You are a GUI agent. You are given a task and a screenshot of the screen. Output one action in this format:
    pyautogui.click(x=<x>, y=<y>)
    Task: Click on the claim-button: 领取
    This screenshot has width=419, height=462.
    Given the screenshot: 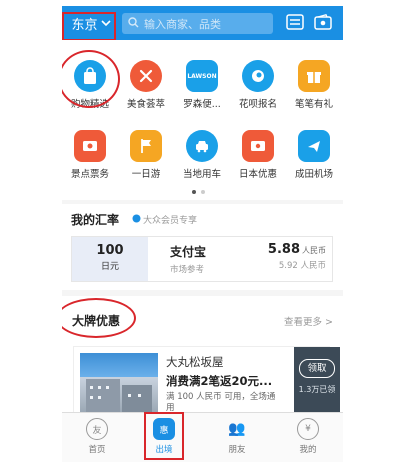 What is the action you would take?
    pyautogui.click(x=317, y=368)
    